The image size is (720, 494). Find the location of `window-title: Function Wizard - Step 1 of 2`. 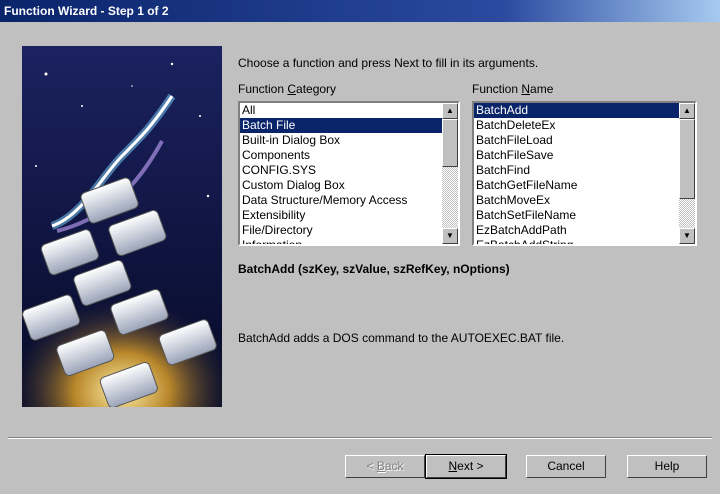

window-title: Function Wizard - Step 1 of 2 is located at coordinates (86, 11).